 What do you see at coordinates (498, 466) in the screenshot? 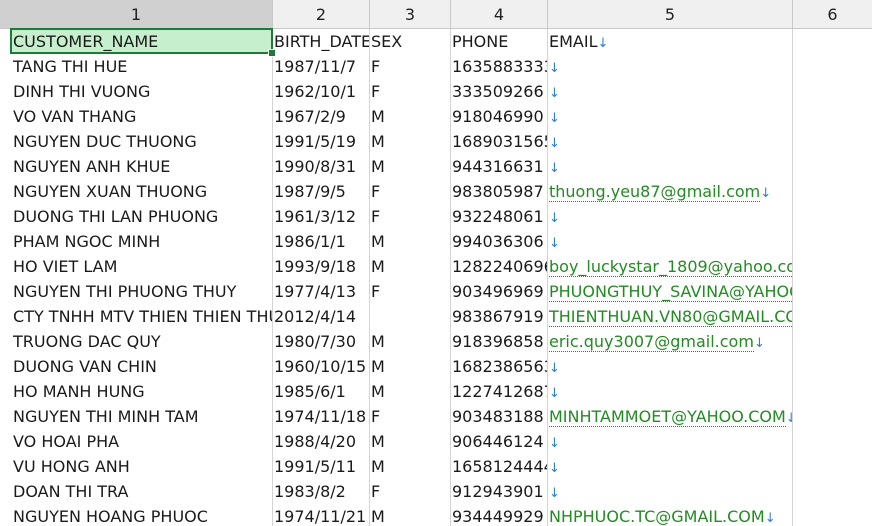
I see `cell-phone: 1658124444` at bounding box center [498, 466].